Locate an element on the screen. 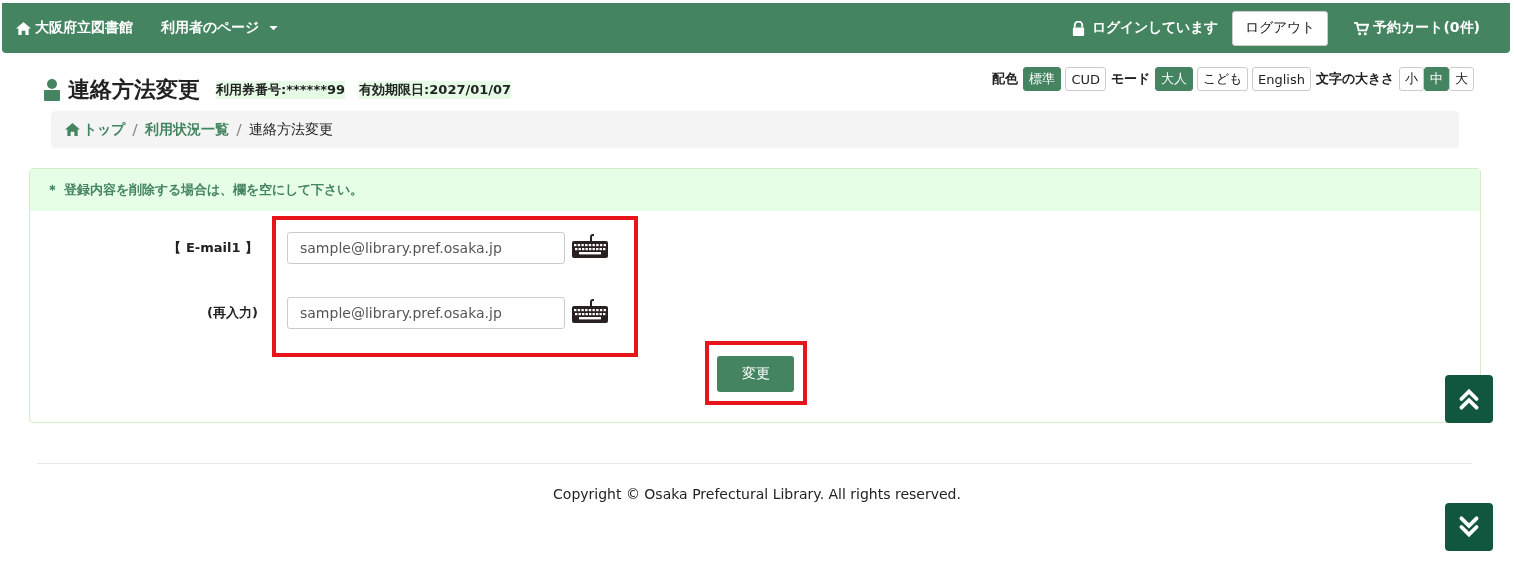 The image size is (1514, 582). option-button: English is located at coordinates (1281, 79).